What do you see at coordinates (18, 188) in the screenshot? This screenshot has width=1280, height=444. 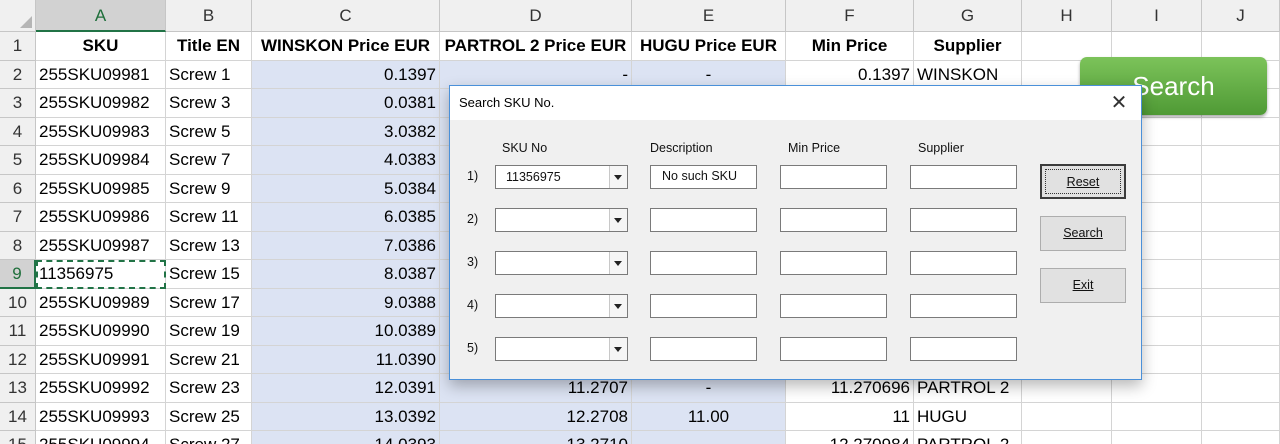 I see `row-header-6: 6` at bounding box center [18, 188].